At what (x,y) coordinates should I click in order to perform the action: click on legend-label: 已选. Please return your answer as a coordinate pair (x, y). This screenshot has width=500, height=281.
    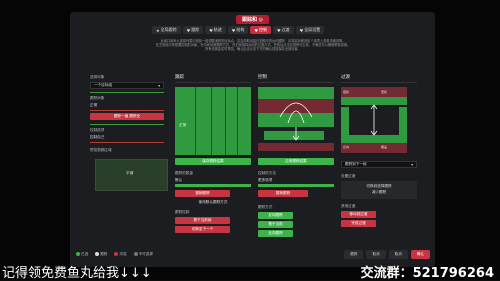
    Looking at the image, I should click on (85, 254).